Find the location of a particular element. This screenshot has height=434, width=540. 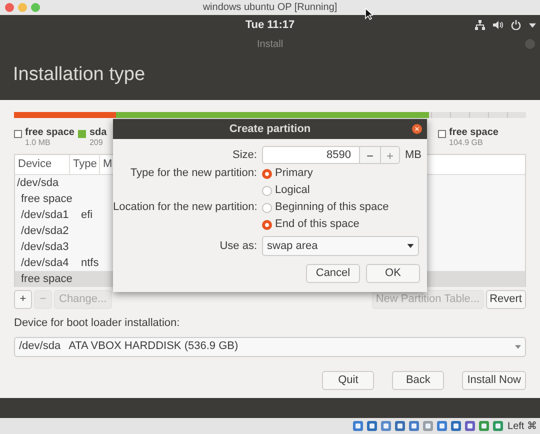

partition-type: efi is located at coordinates (87, 215).